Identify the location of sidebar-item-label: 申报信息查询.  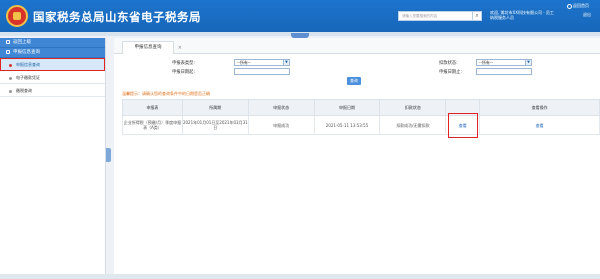
(28, 64).